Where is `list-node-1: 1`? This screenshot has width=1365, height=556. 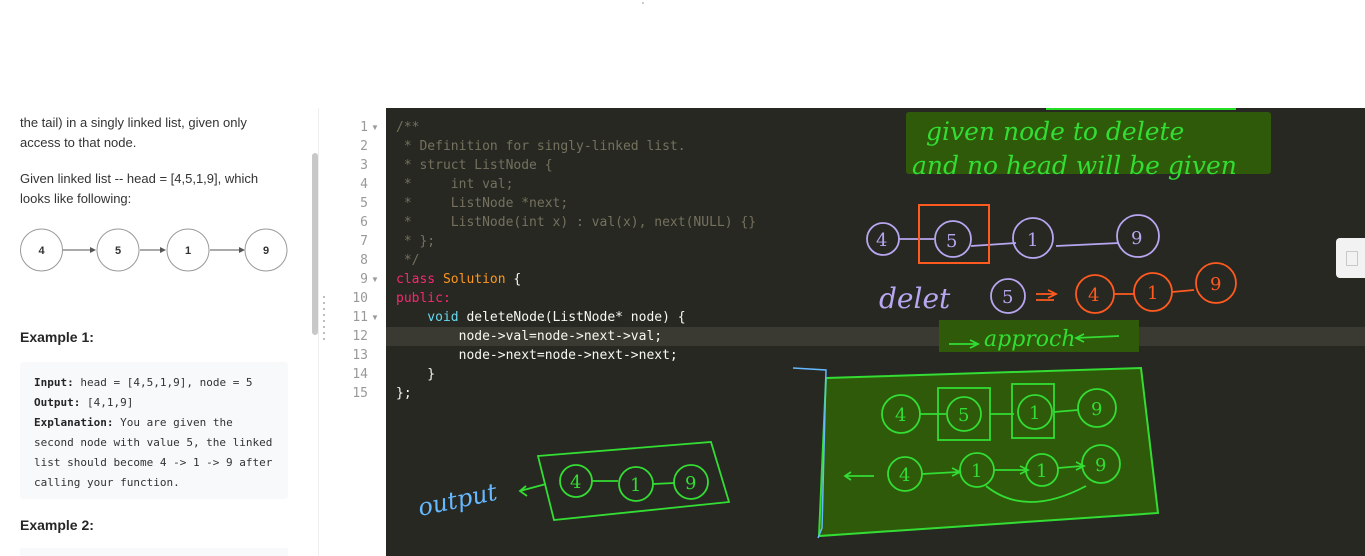 list-node-1: 1 is located at coordinates (188, 250).